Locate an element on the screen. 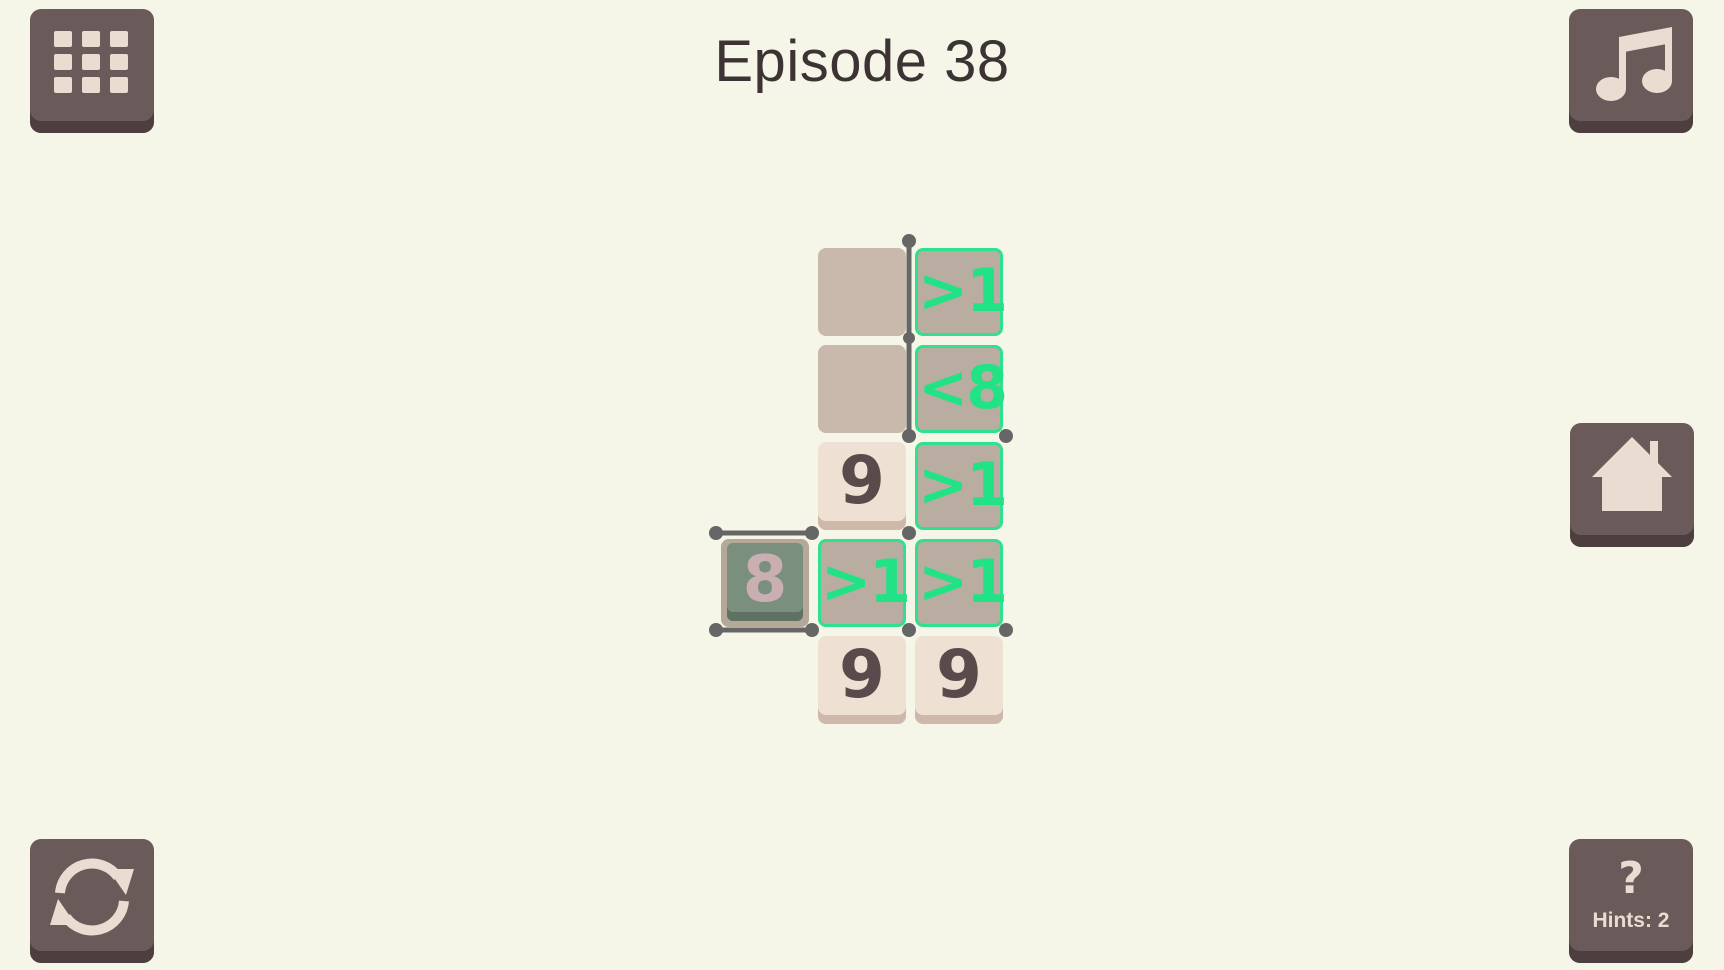  selected-tile-value: 8 is located at coordinates (765, 582).